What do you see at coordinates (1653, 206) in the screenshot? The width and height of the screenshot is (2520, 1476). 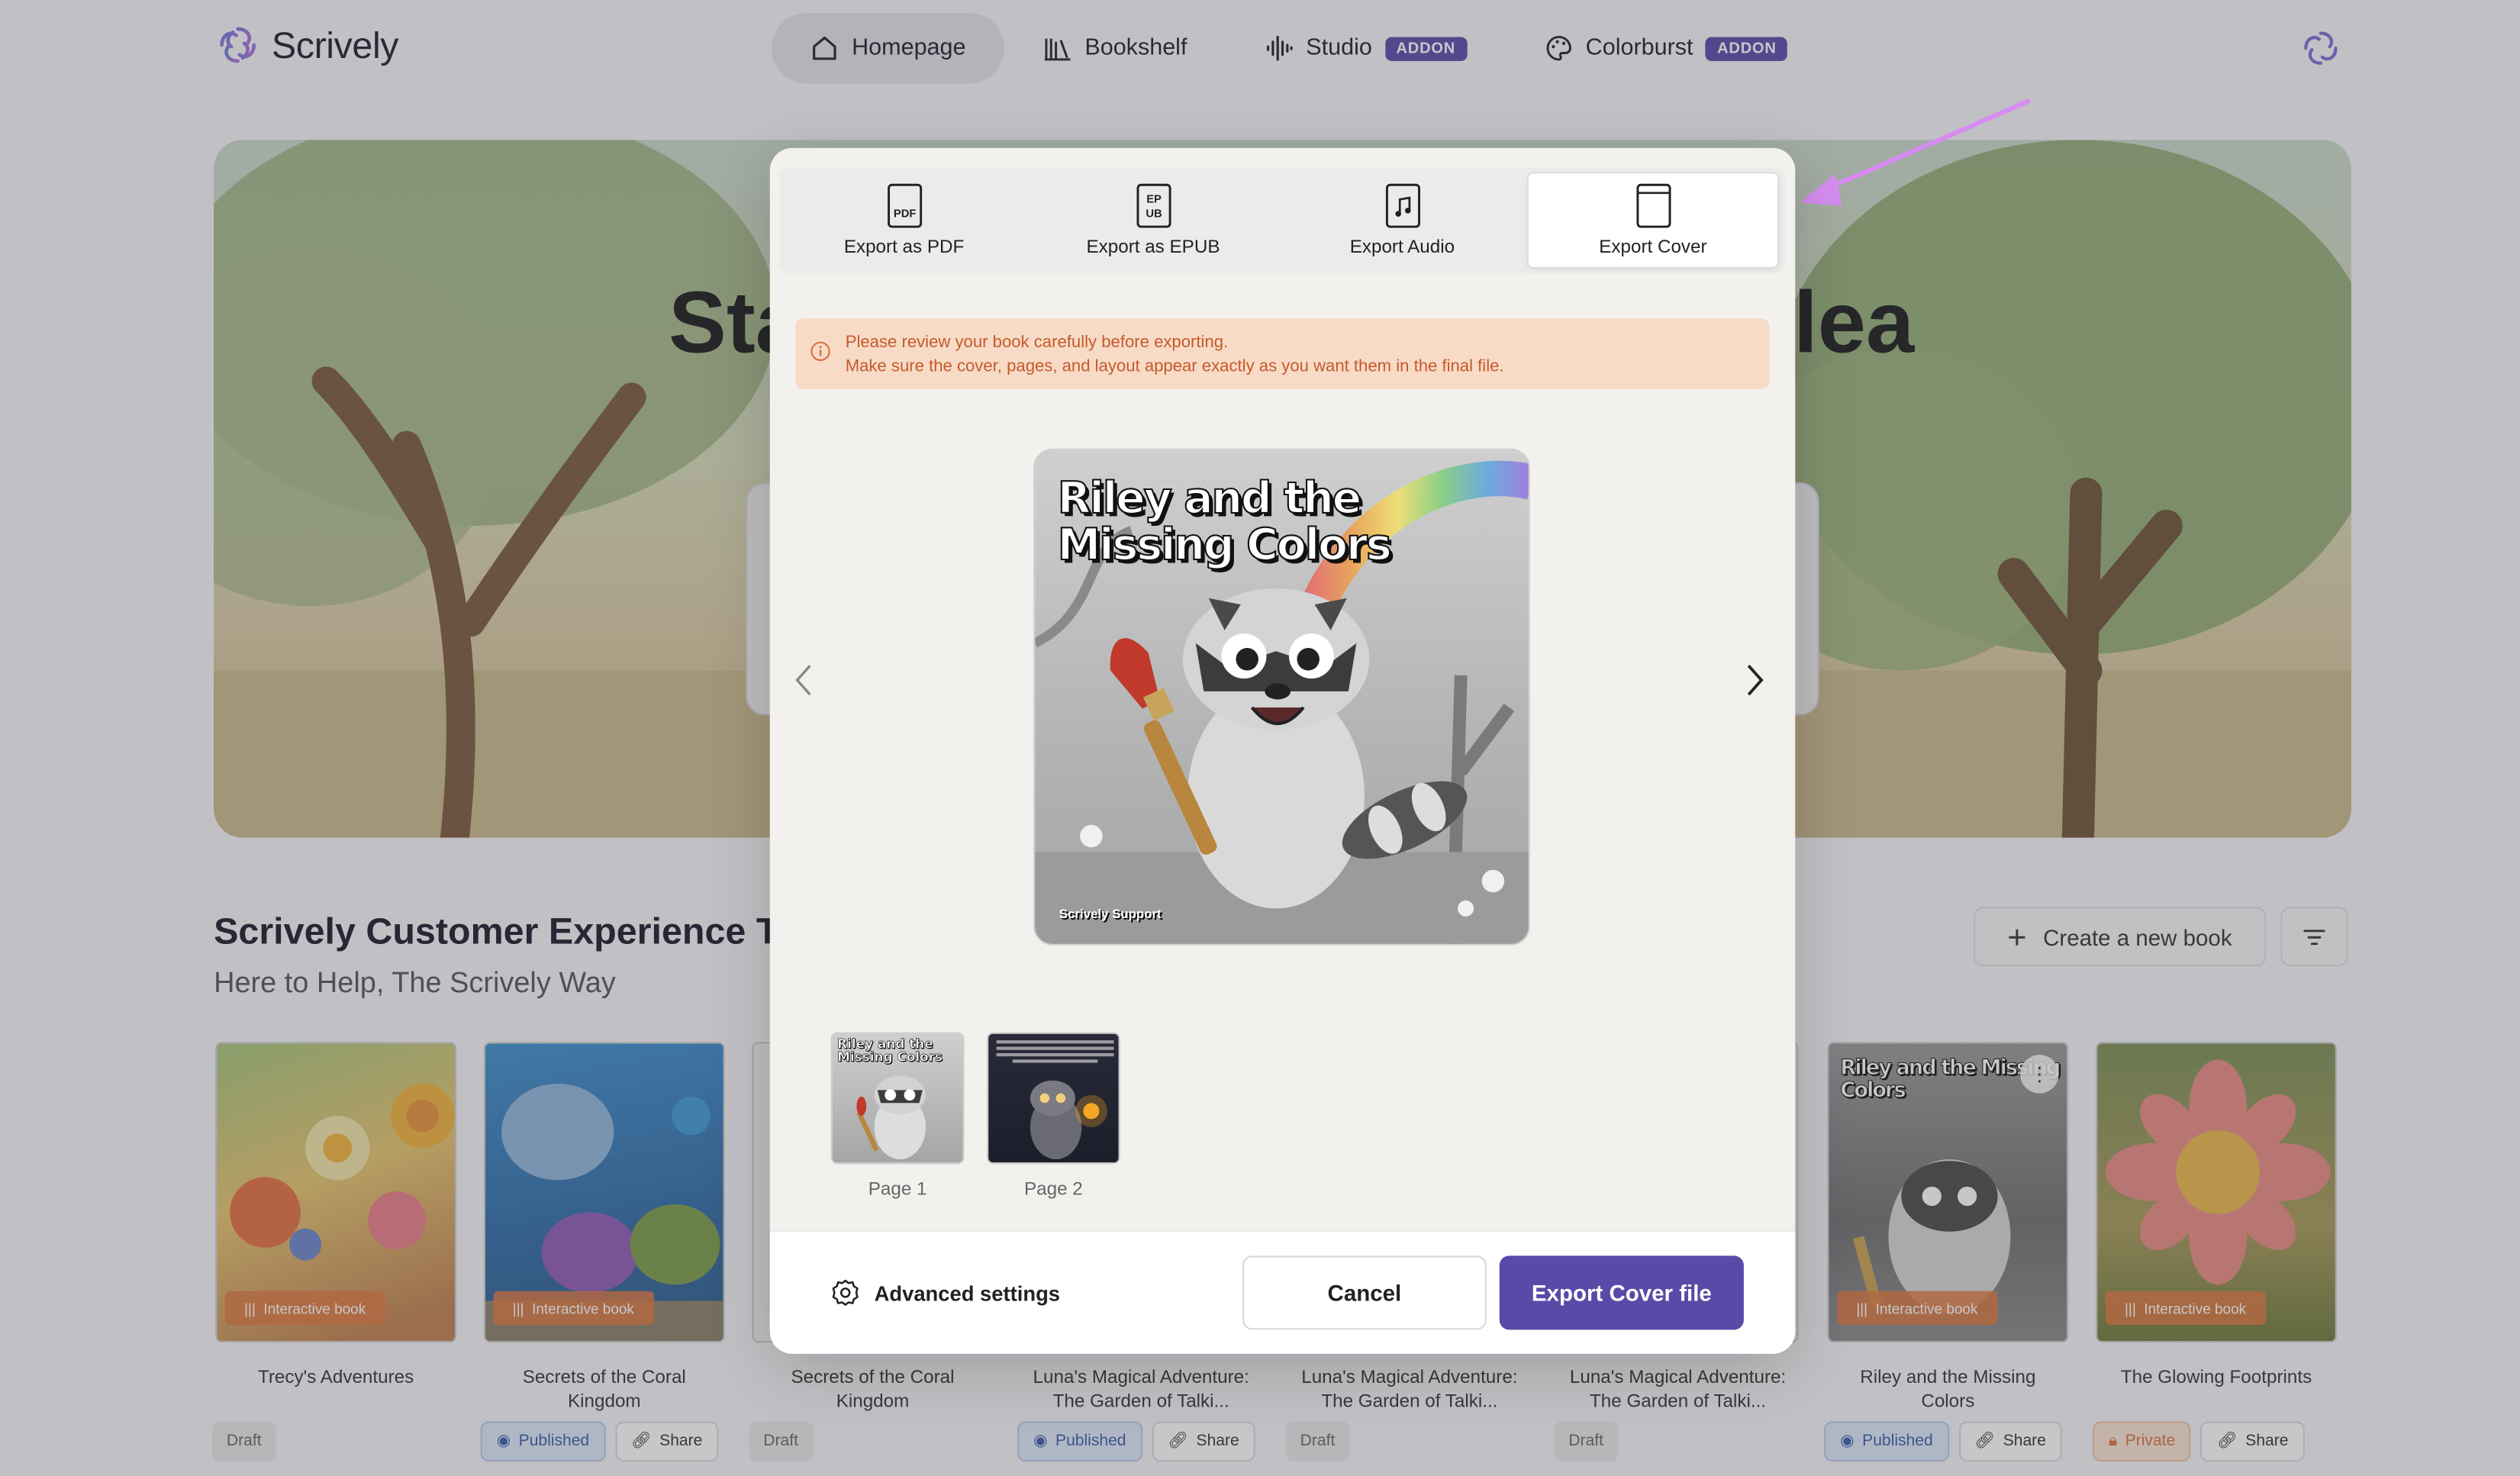 I see `cover-file-icon` at bounding box center [1653, 206].